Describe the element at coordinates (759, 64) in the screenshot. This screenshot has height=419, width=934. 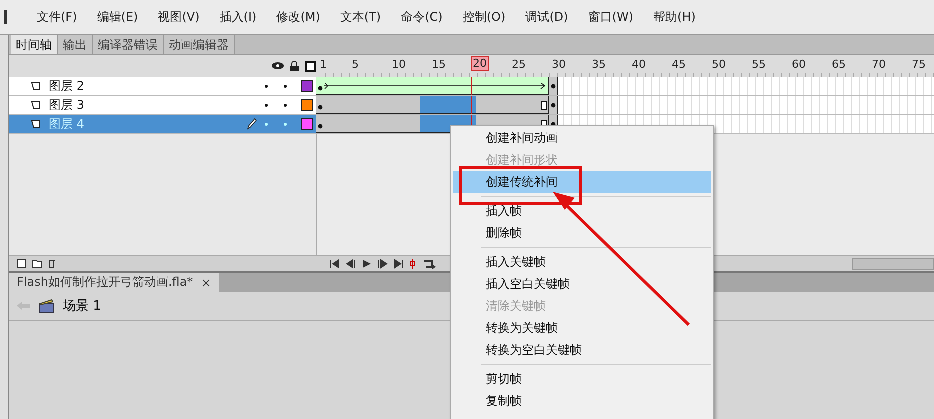
I see `frame-number: 55` at that location.